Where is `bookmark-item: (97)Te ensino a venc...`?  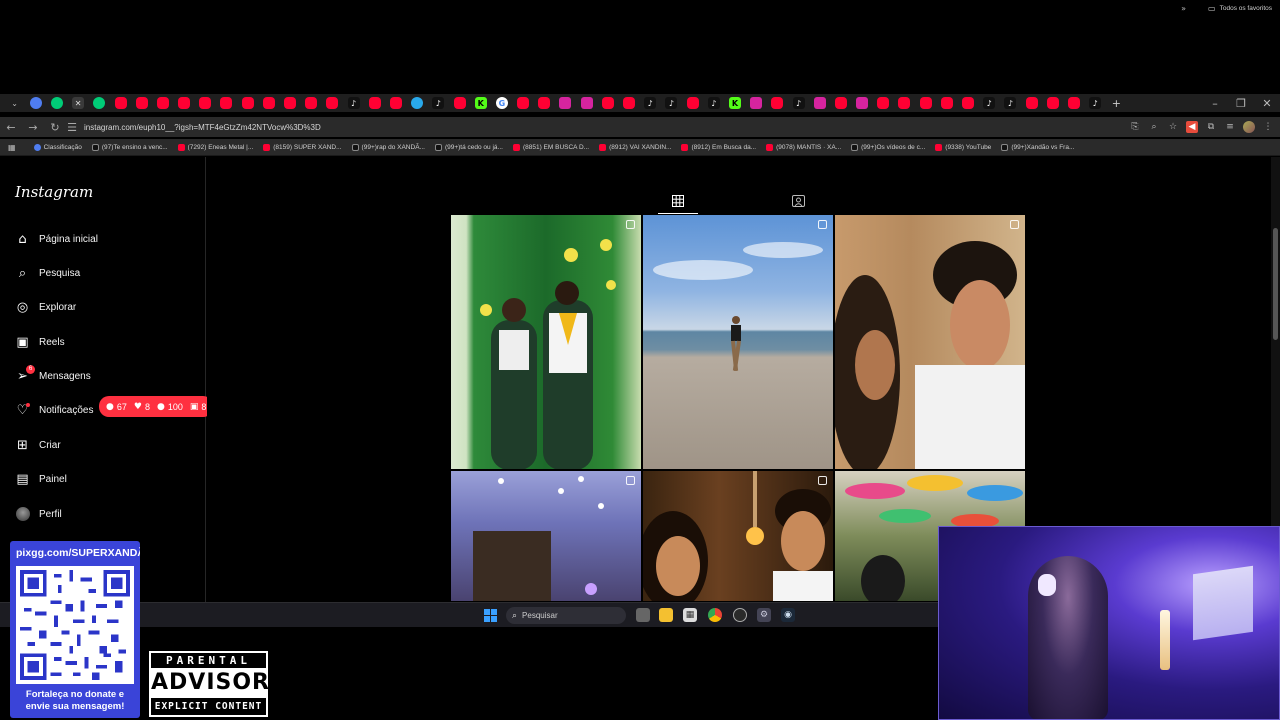
bookmark-item: (97)Te ensino a venc... is located at coordinates (129, 147).